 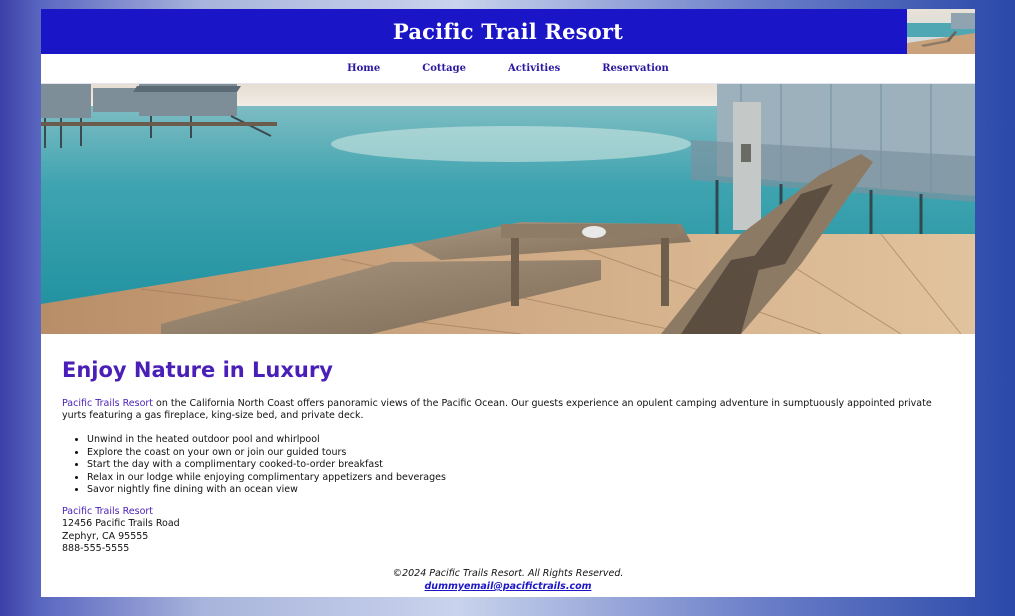 What do you see at coordinates (635, 68) in the screenshot?
I see `nav-reservation-link: Reservation` at bounding box center [635, 68].